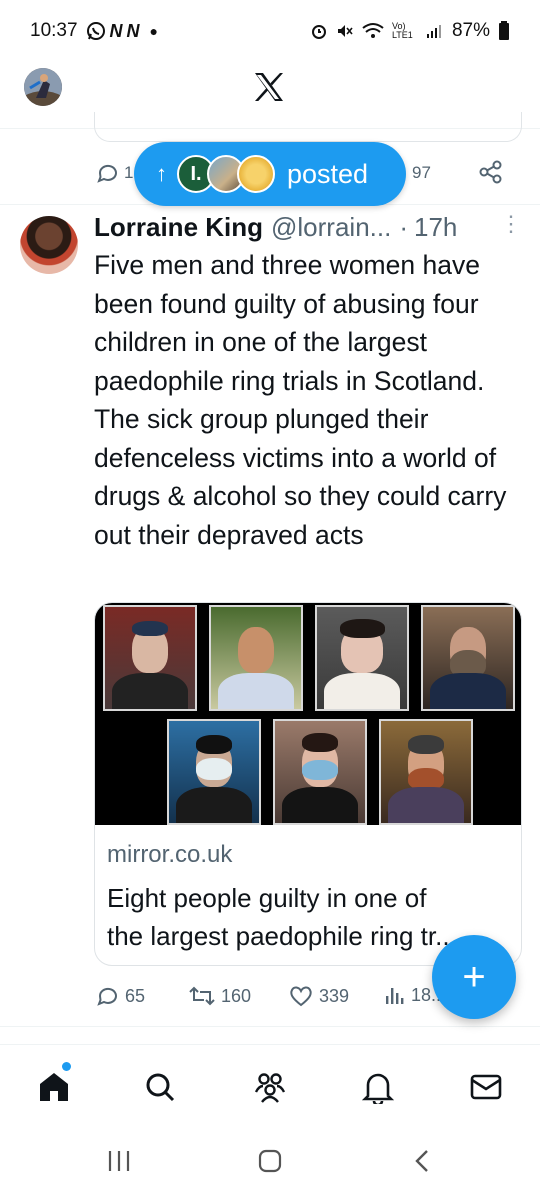 This screenshot has height=1200, width=540. I want to click on reply-count: 1, so click(129, 172).